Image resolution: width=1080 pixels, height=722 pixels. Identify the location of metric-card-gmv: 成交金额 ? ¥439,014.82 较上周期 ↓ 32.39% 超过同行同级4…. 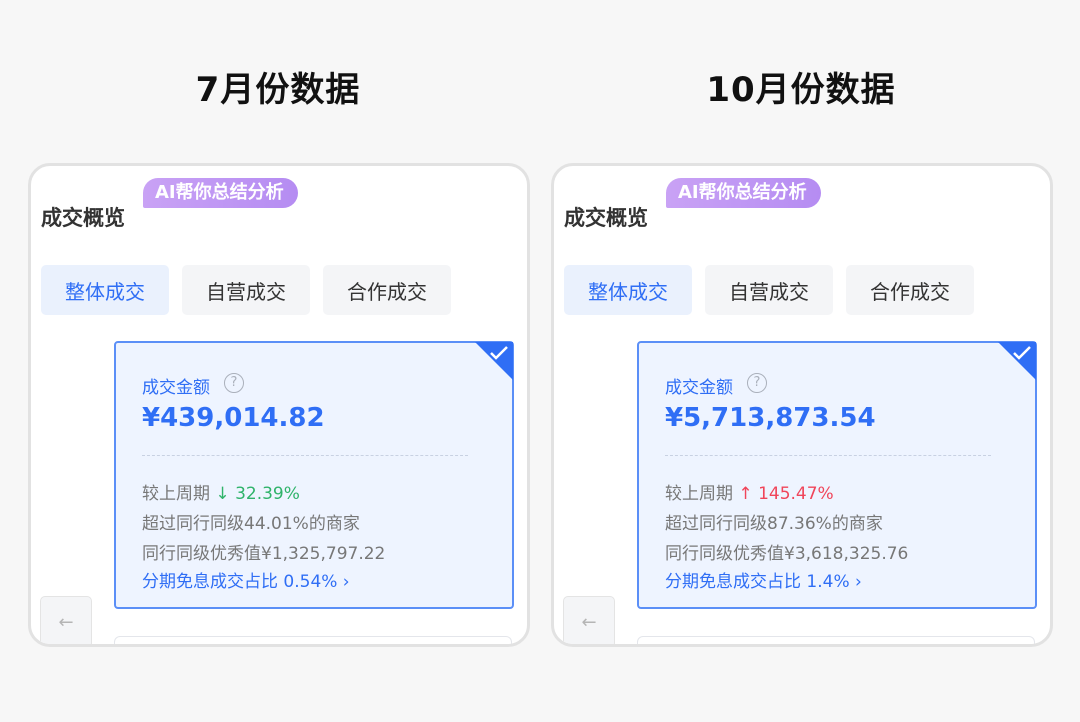
(314, 475).